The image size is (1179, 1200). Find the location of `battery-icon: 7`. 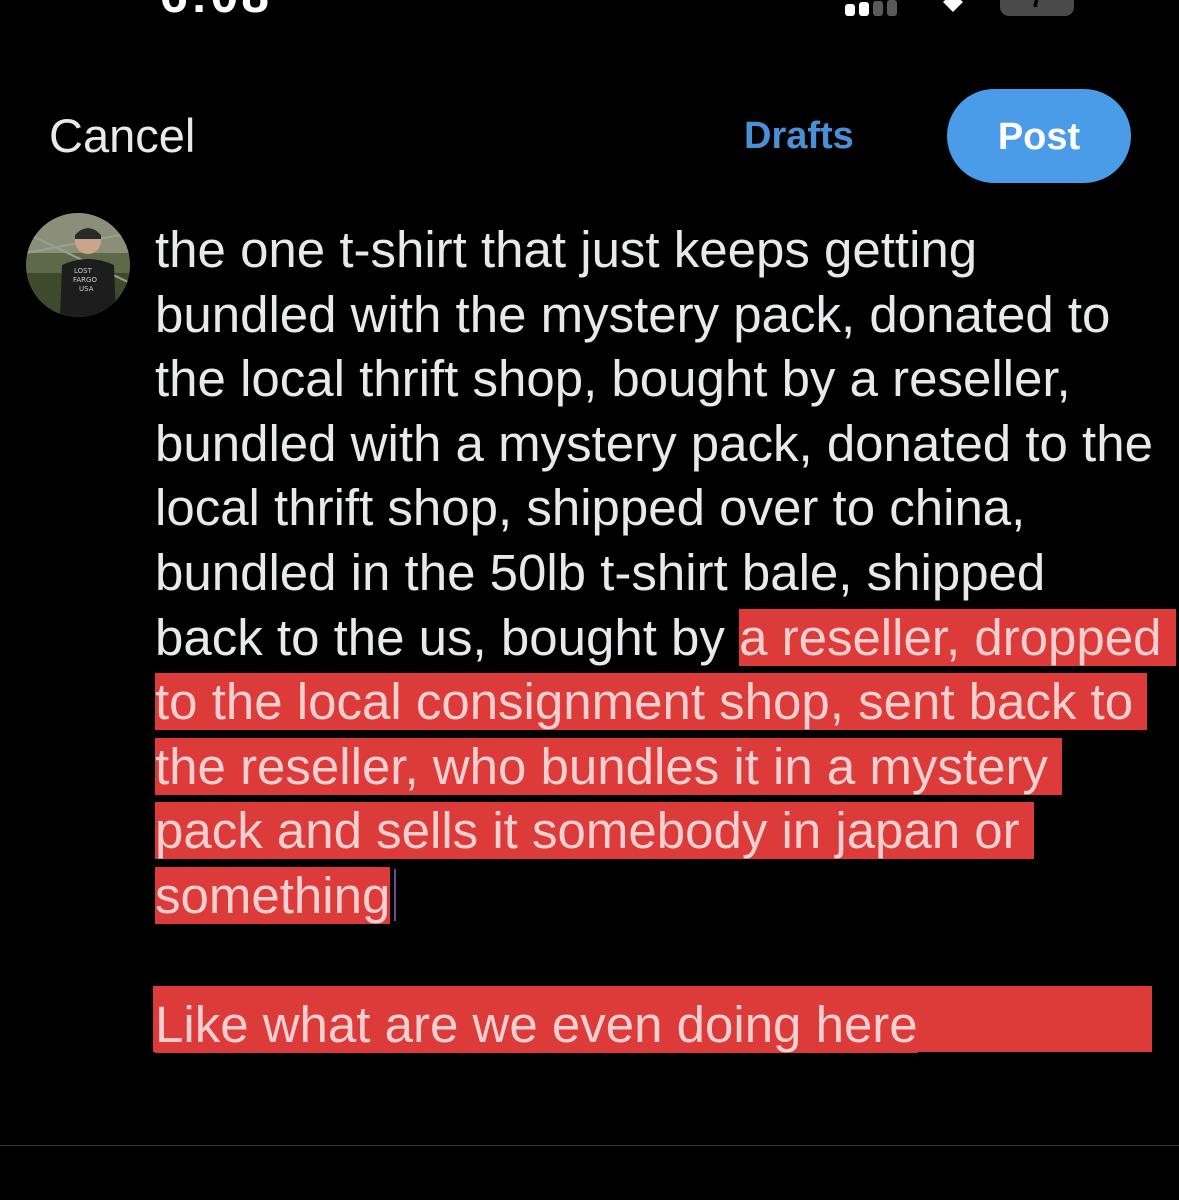

battery-icon: 7 is located at coordinates (1037, 8).